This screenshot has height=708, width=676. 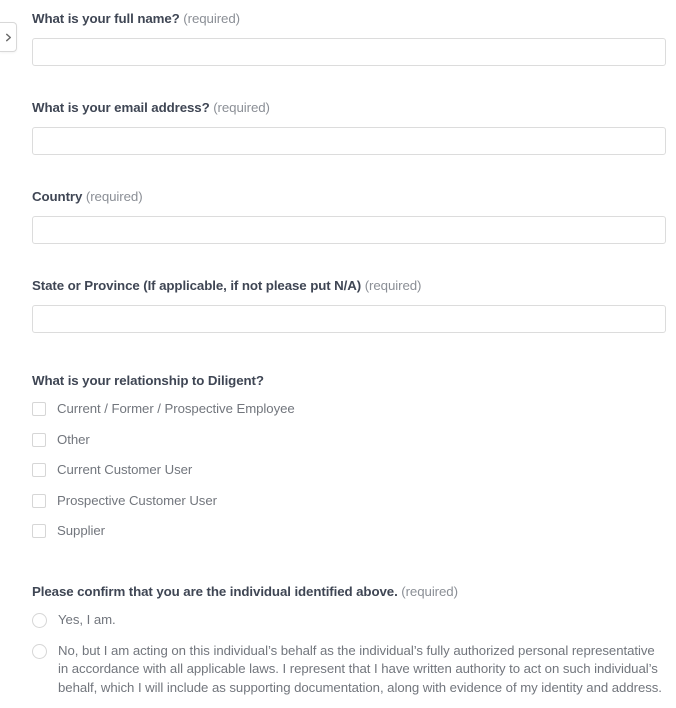 What do you see at coordinates (349, 108) in the screenshot?
I see `label-email-address: What is your email address? (required)` at bounding box center [349, 108].